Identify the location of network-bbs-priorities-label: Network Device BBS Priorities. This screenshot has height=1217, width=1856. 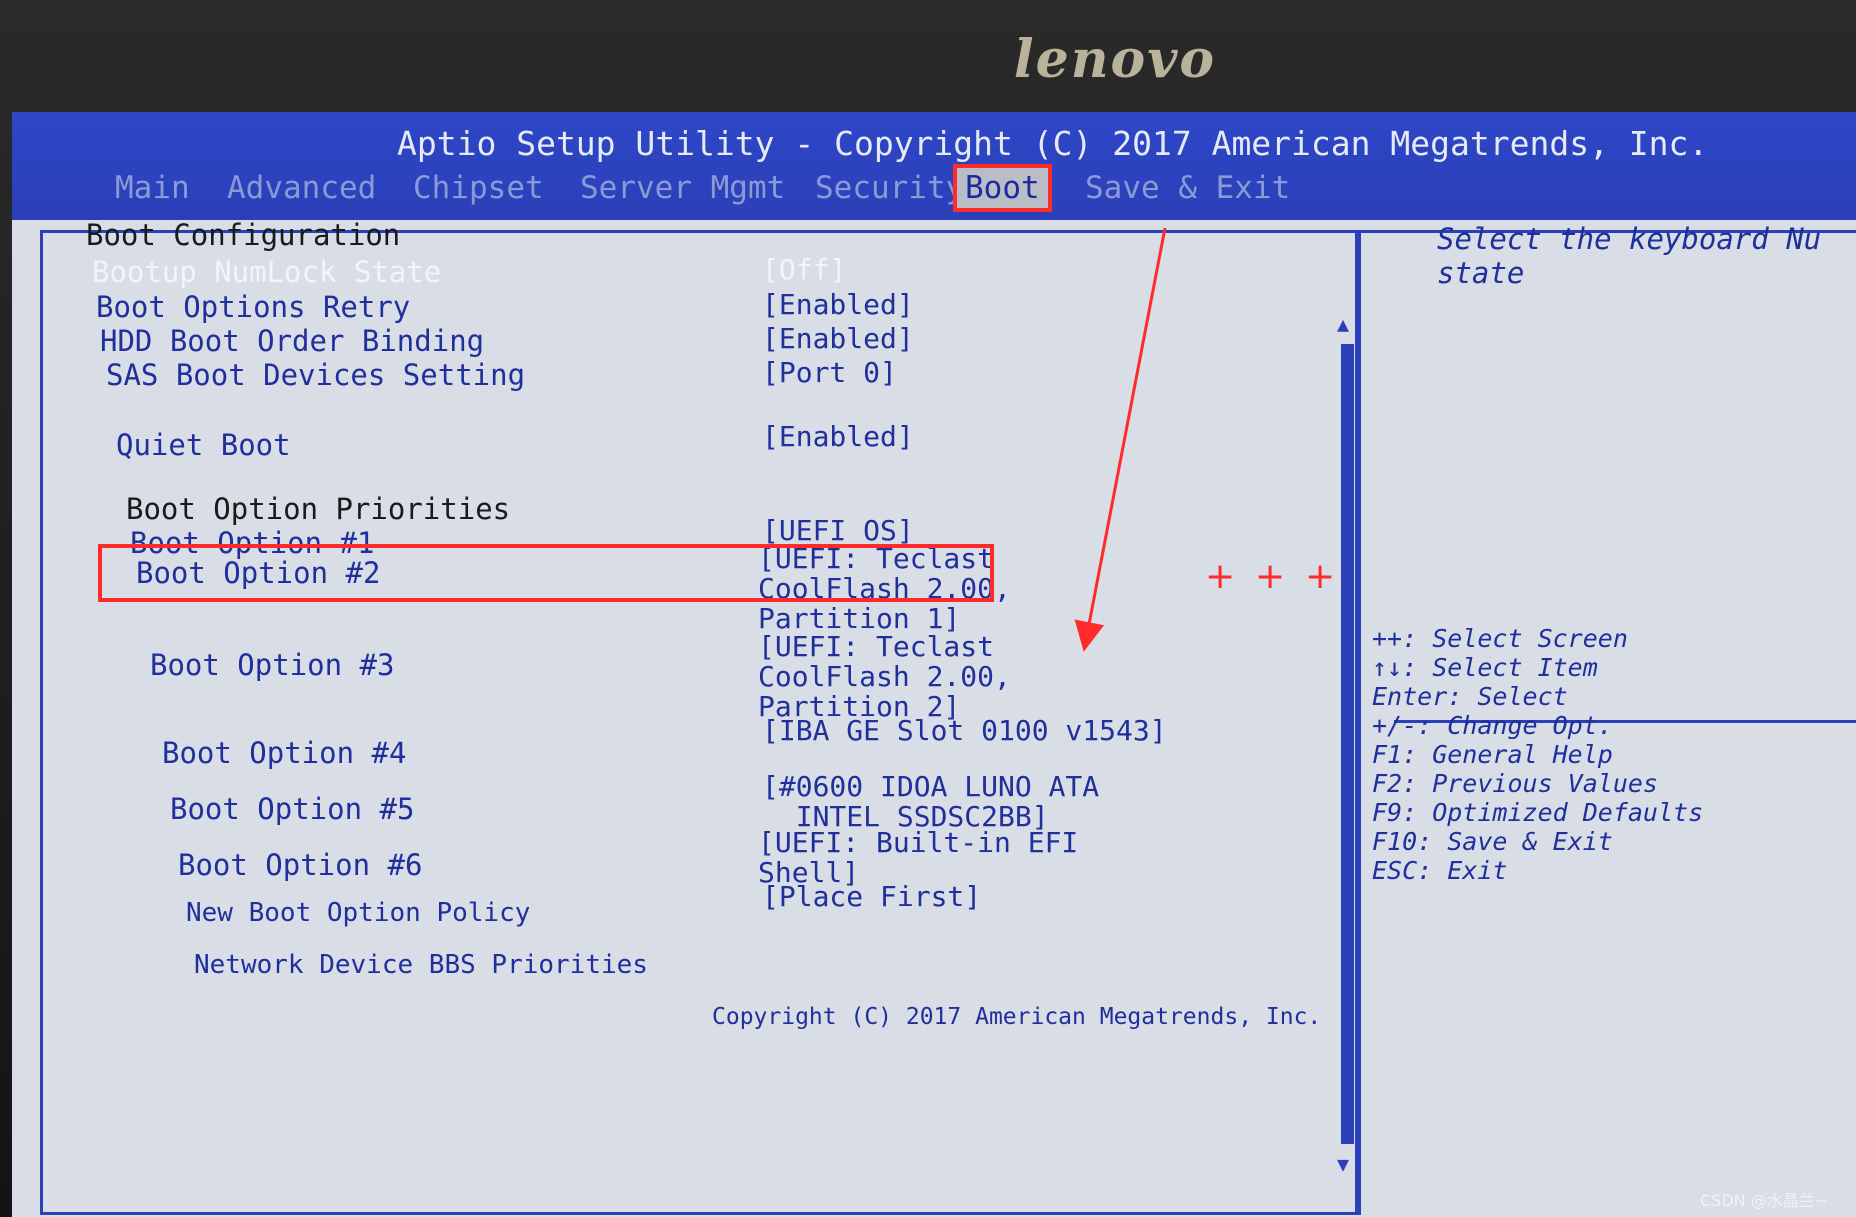
(421, 965).